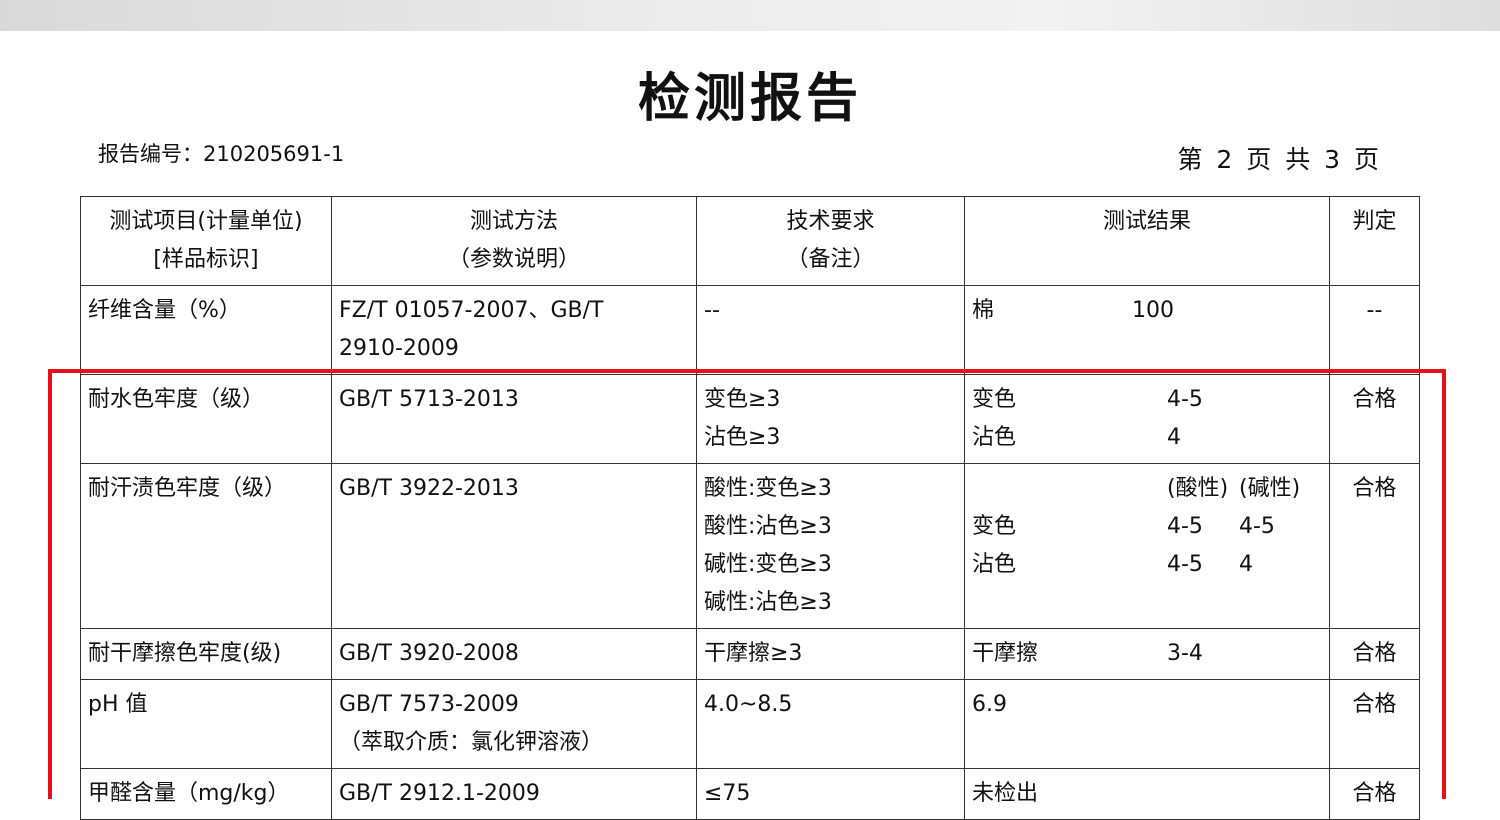 The image size is (1500, 820). What do you see at coordinates (1147, 546) in the screenshot?
I see `result-cell: (酸性) (碱性) 变色 4-5 4-5 沾色 4-5 4` at bounding box center [1147, 546].